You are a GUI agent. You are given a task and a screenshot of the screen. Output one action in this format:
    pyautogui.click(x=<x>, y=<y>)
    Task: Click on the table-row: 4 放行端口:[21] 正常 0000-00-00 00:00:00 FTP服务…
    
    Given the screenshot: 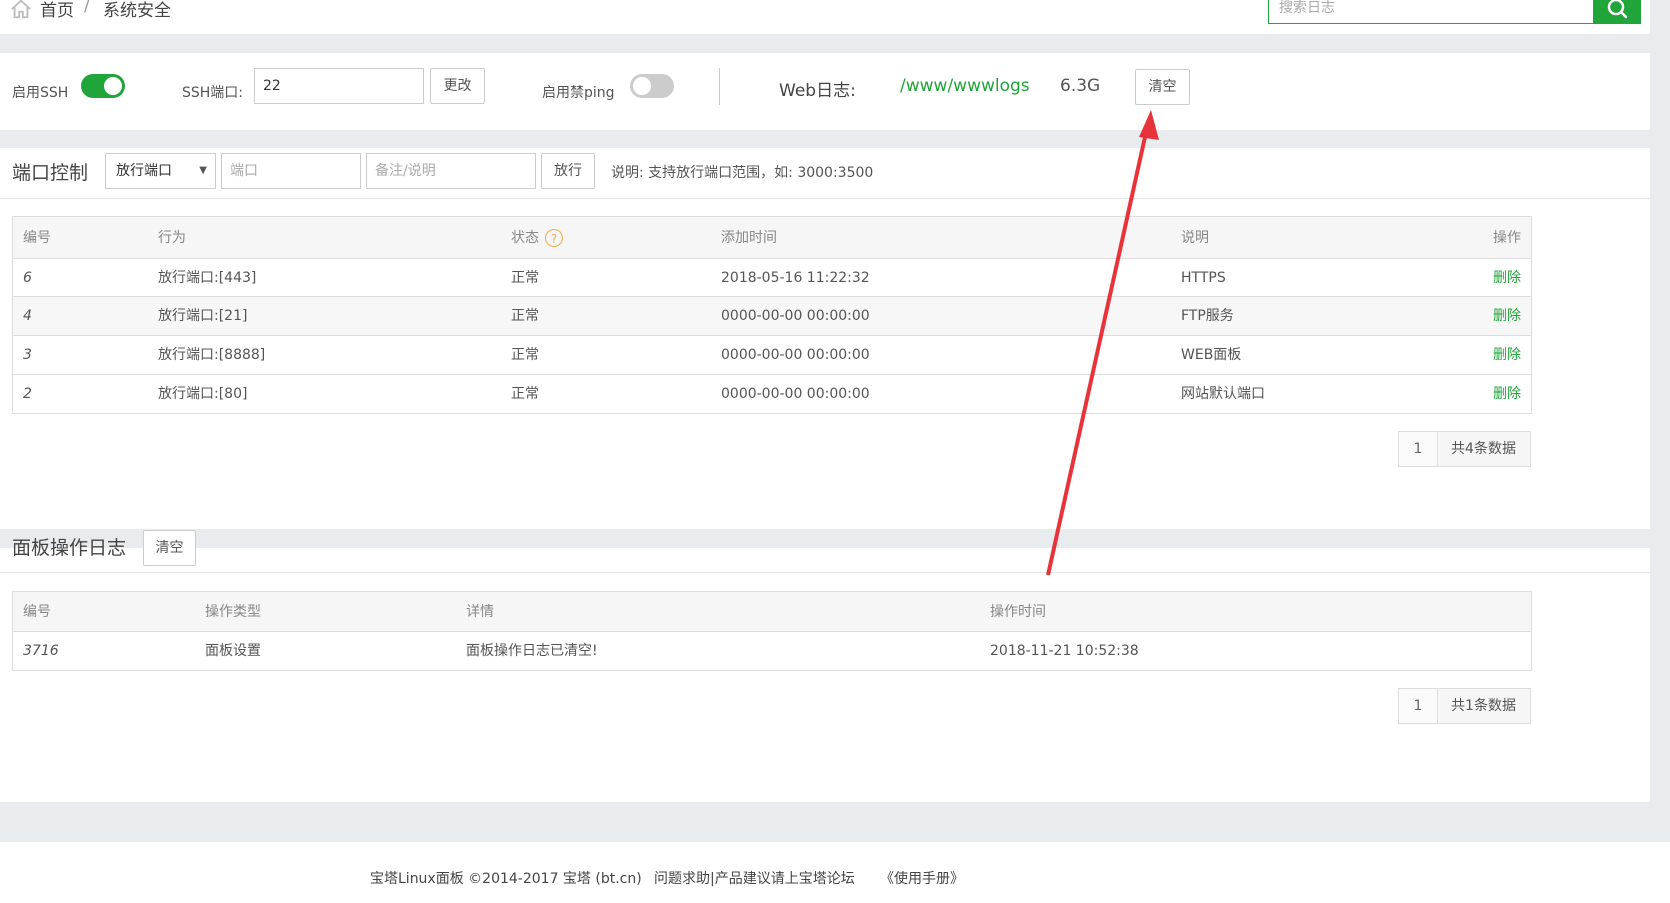 What is the action you would take?
    pyautogui.click(x=772, y=316)
    